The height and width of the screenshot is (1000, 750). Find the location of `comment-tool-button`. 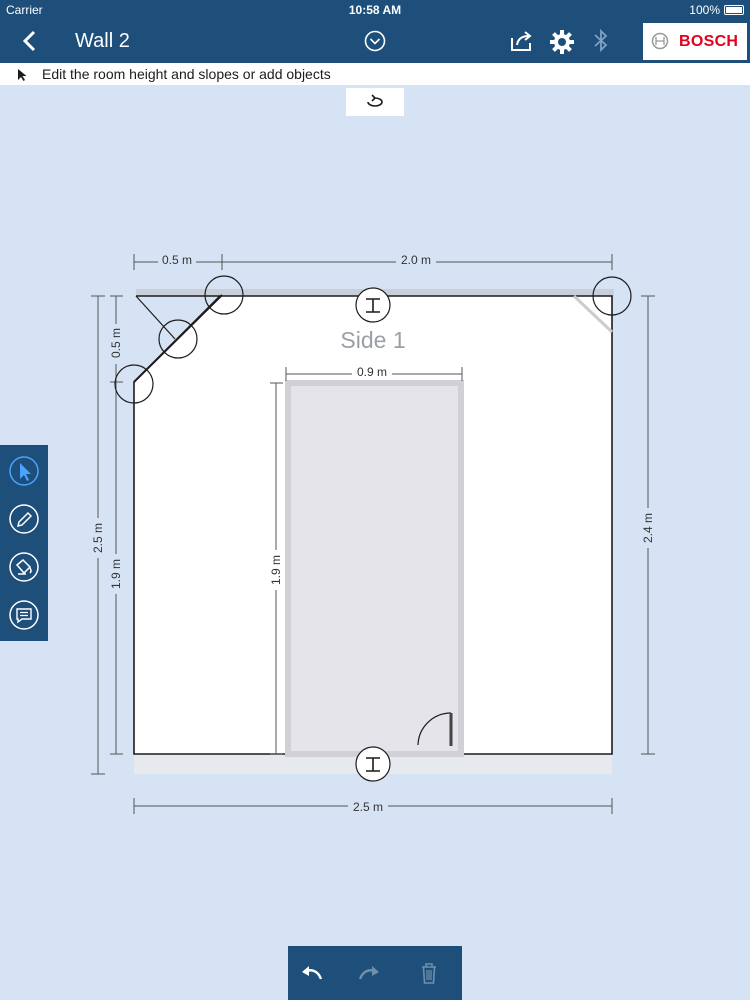

comment-tool-button is located at coordinates (24, 615).